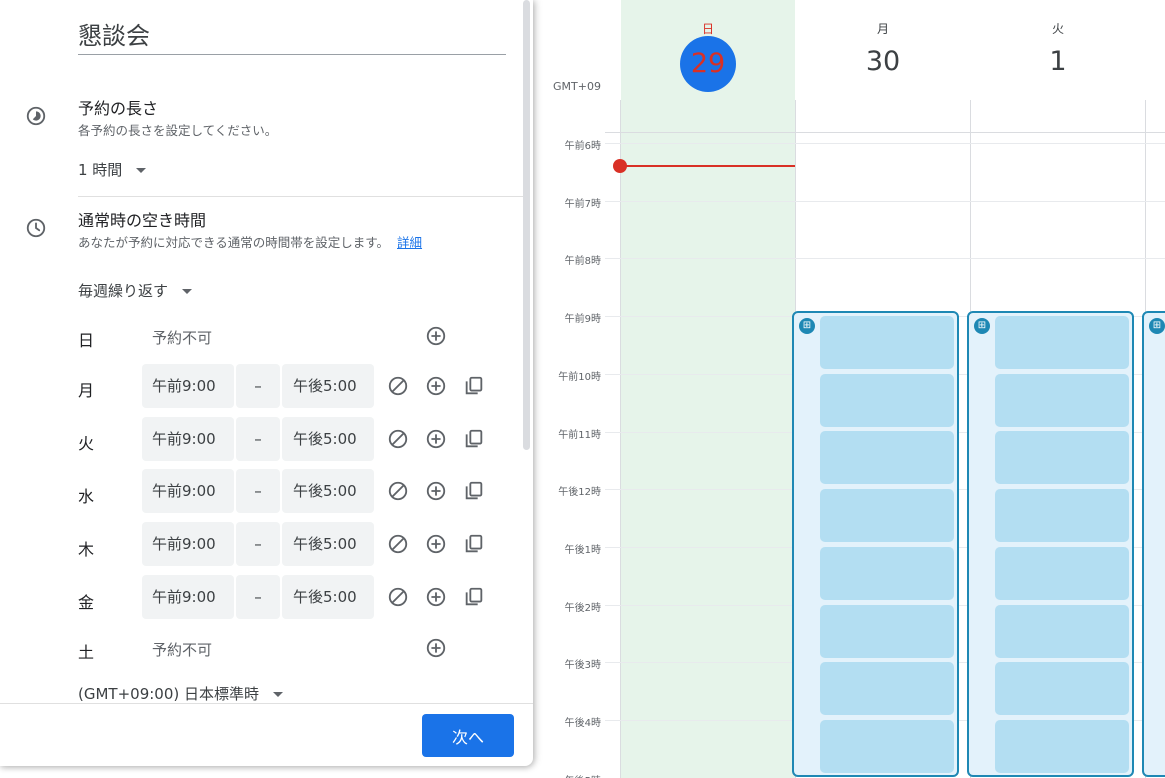 The height and width of the screenshot is (778, 1165). Describe the element at coordinates (234, 242) in the screenshot. I see `availability-subtitle-text: あなたが予約に対応できる通常の時間帯を設定します。` at that location.